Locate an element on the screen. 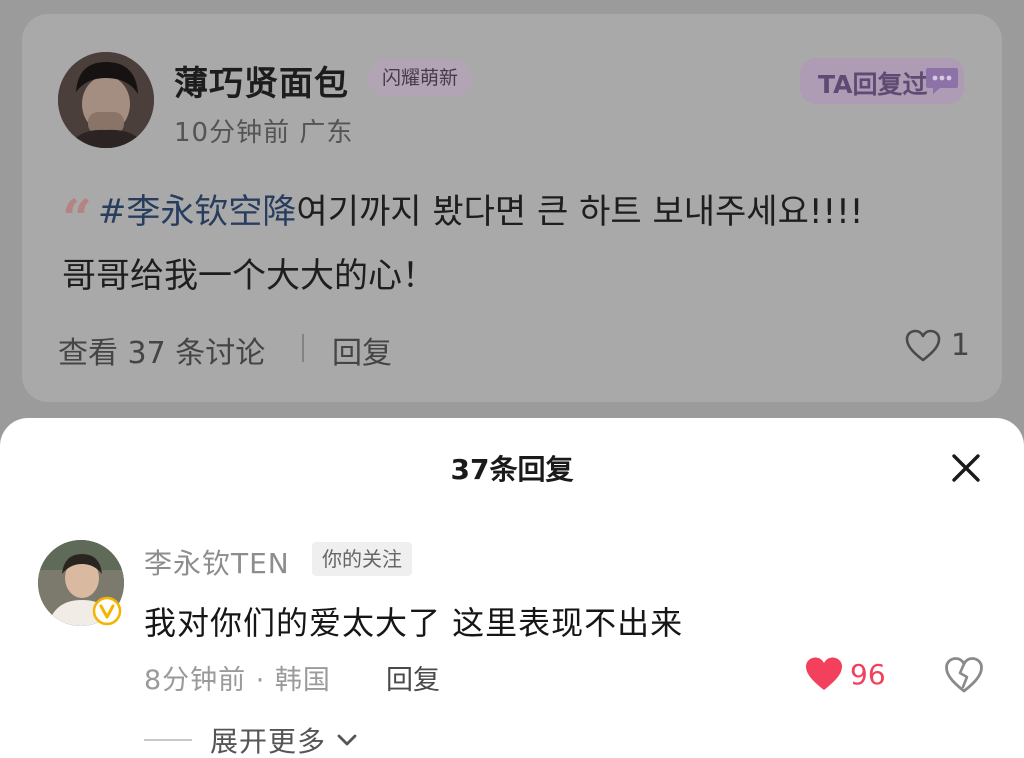 Image resolution: width=1024 pixels, height=758 pixels. post-author-avatar is located at coordinates (106, 100).